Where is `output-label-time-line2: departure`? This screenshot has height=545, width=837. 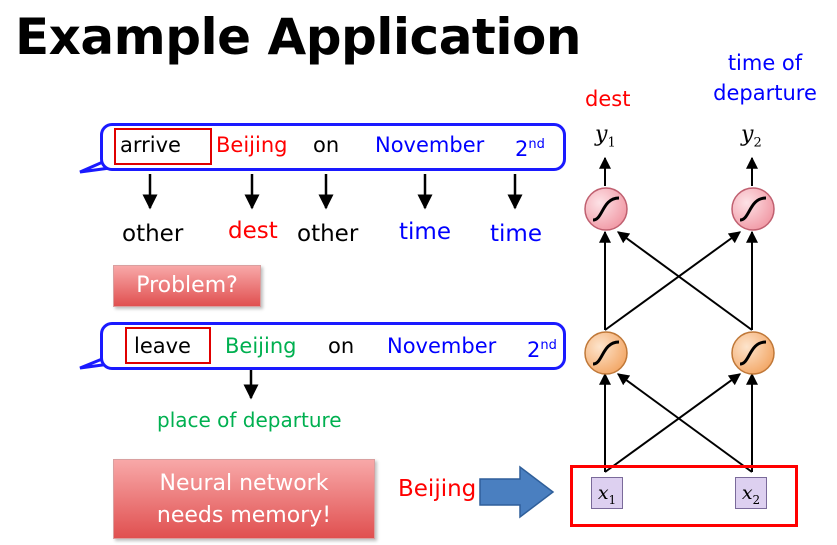
output-label-time-line2: departure is located at coordinates (765, 93).